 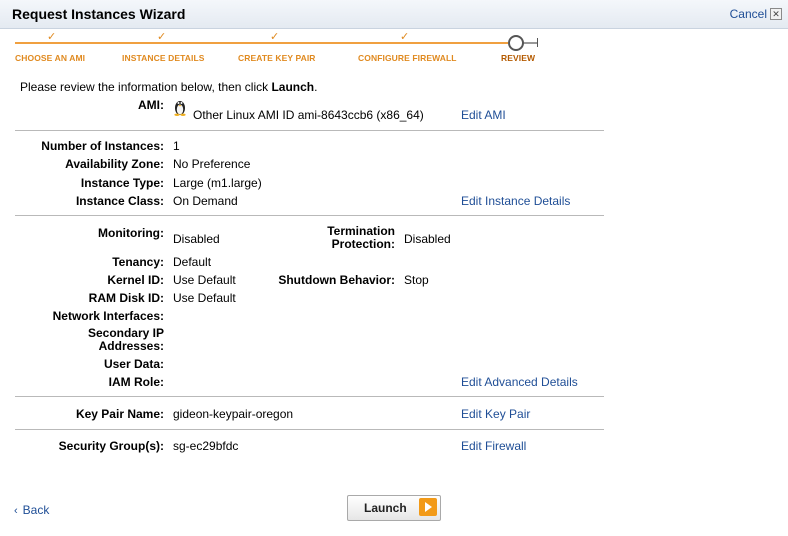 What do you see at coordinates (308, 115) in the screenshot?
I see `ami-value: Other Linux AMI ID ami-8643ccb6 (x86_64)` at bounding box center [308, 115].